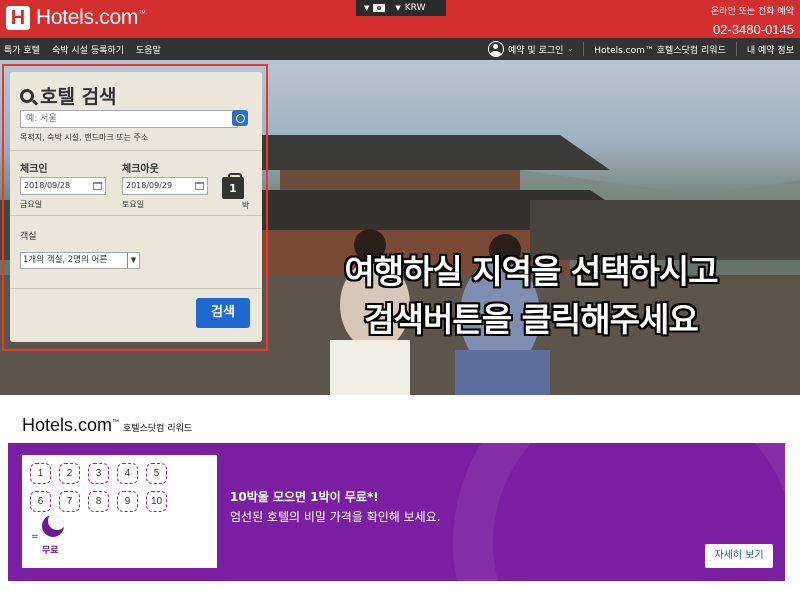  I want to click on checkout-date-value: 2018/09/29, so click(149, 185).